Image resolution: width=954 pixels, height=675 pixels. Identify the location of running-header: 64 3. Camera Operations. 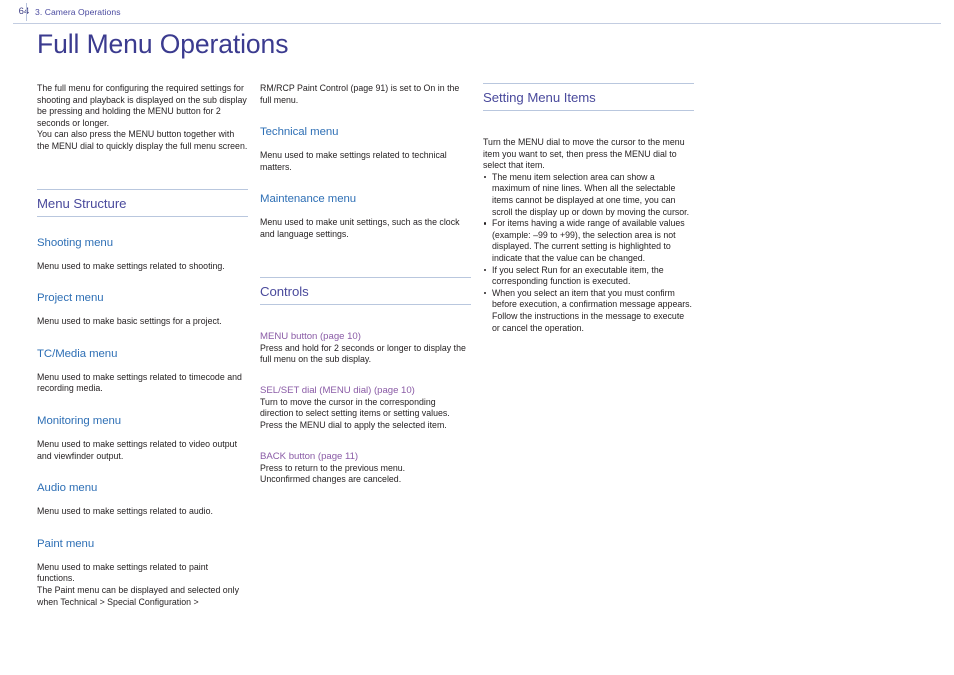
(477, 13).